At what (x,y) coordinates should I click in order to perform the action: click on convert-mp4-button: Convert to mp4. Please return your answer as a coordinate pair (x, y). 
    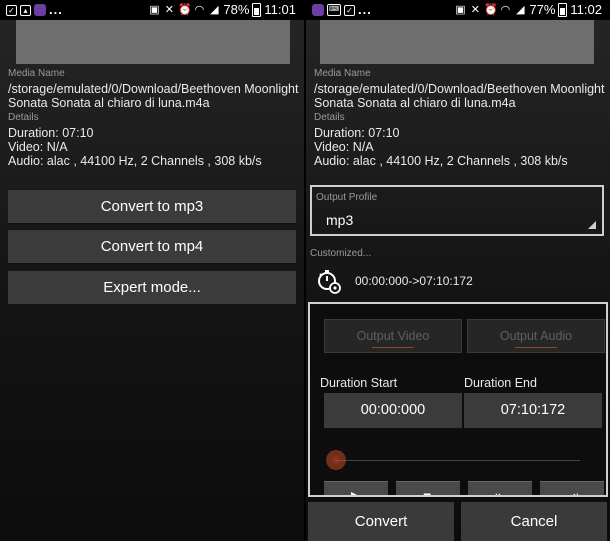
    Looking at the image, I should click on (152, 247).